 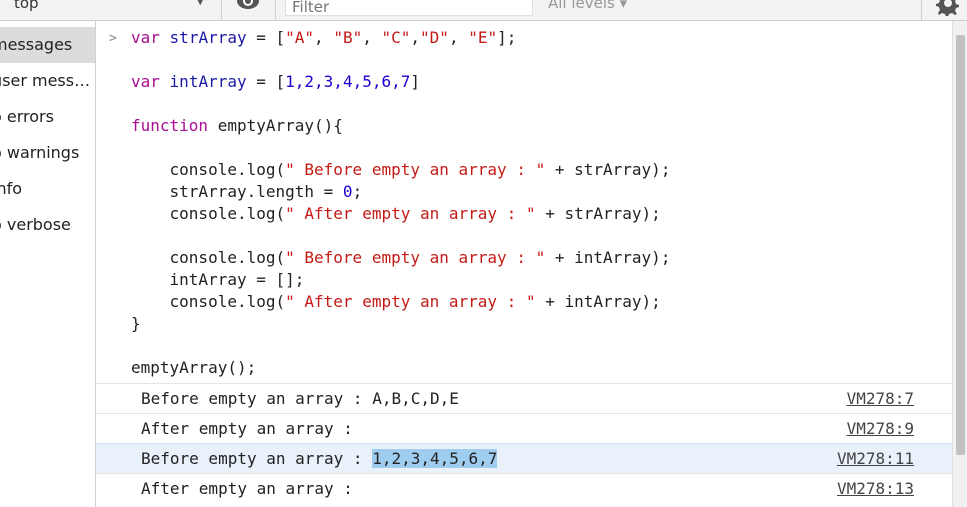 What do you see at coordinates (218, 279) in the screenshot?
I see `code-line: intArray = [];` at bounding box center [218, 279].